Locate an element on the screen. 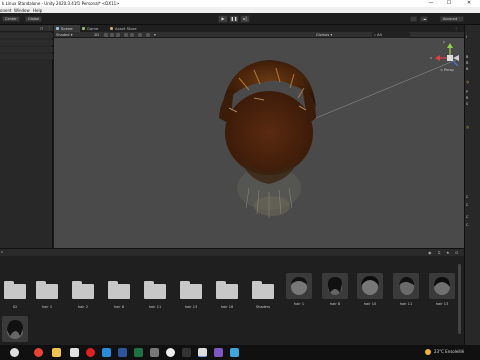 The width and height of the screenshot is (480, 360). inspector-line: B is located at coordinates (467, 69).